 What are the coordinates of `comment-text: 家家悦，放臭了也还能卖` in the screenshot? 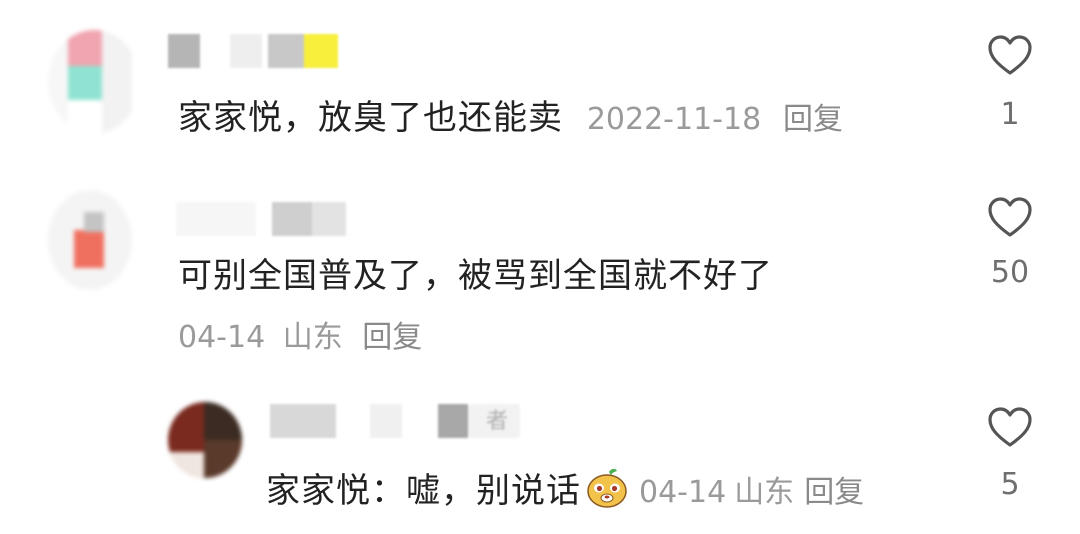 It's located at (370, 118).